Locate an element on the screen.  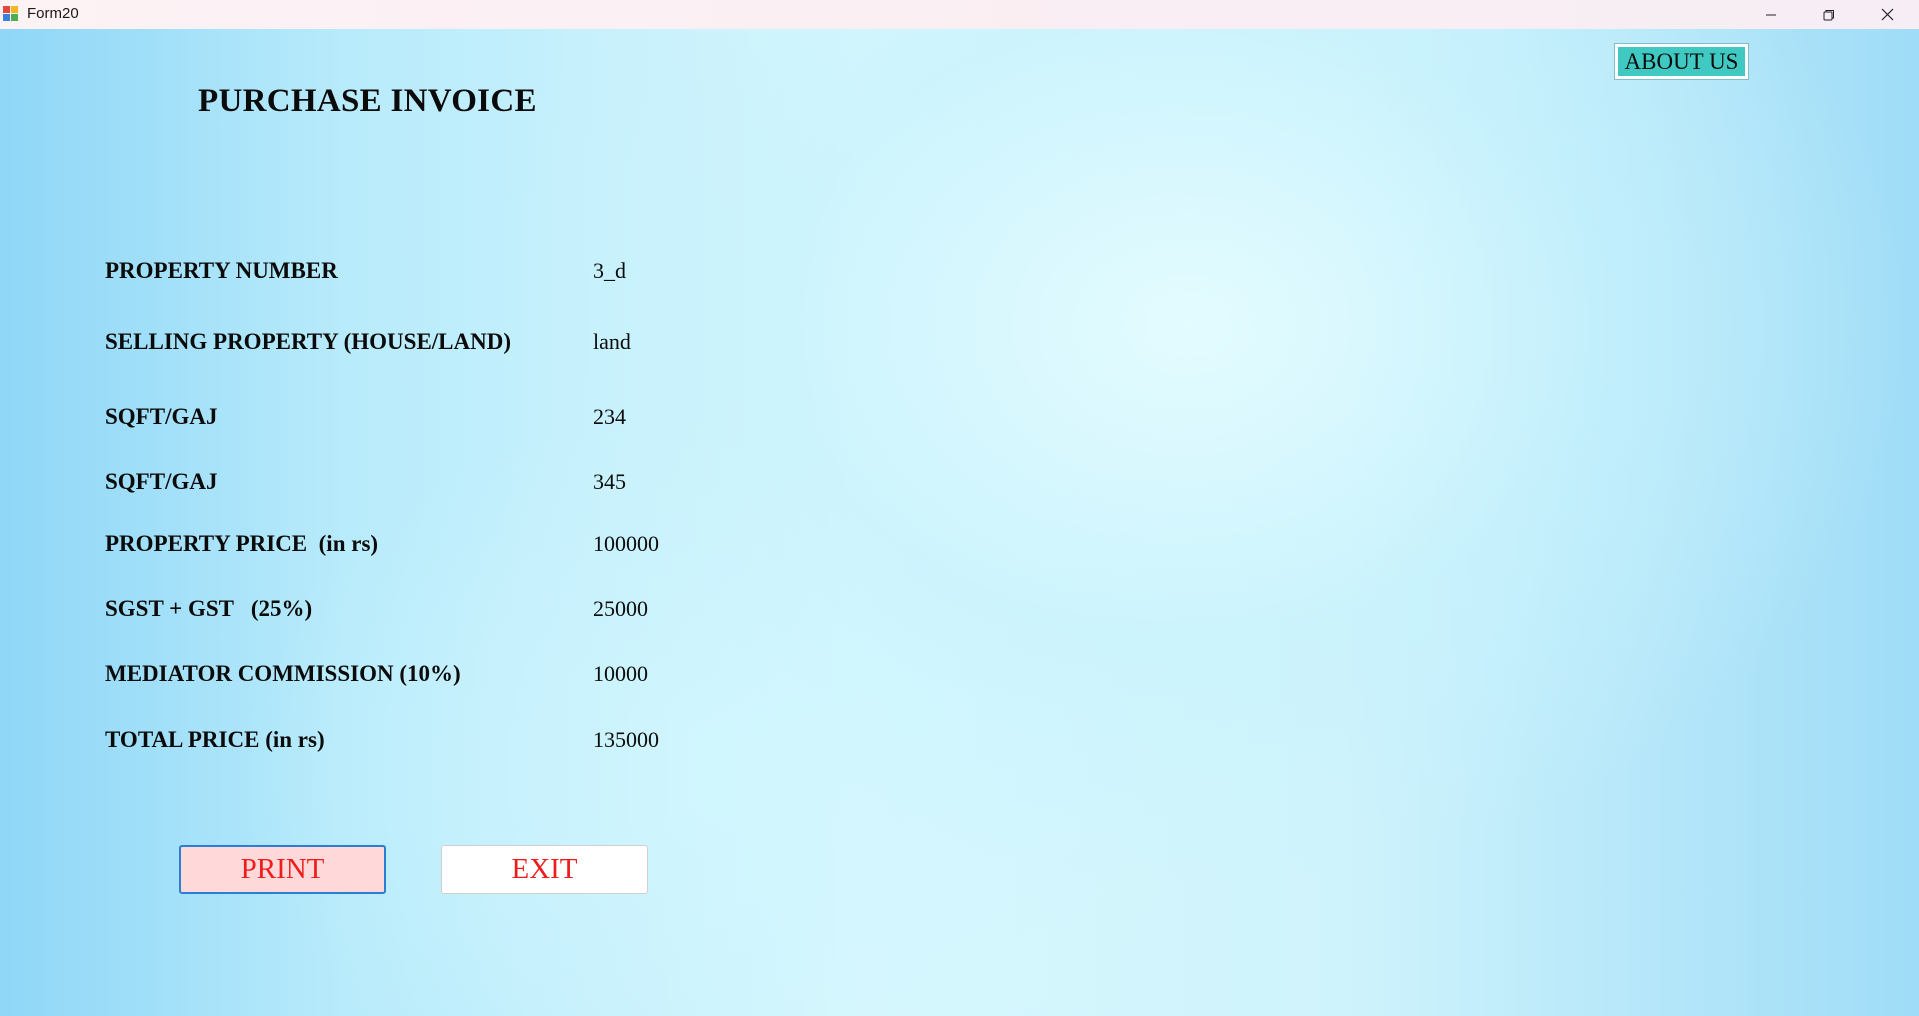
gst-label: SGST + GST (25%) is located at coordinates (209, 608).